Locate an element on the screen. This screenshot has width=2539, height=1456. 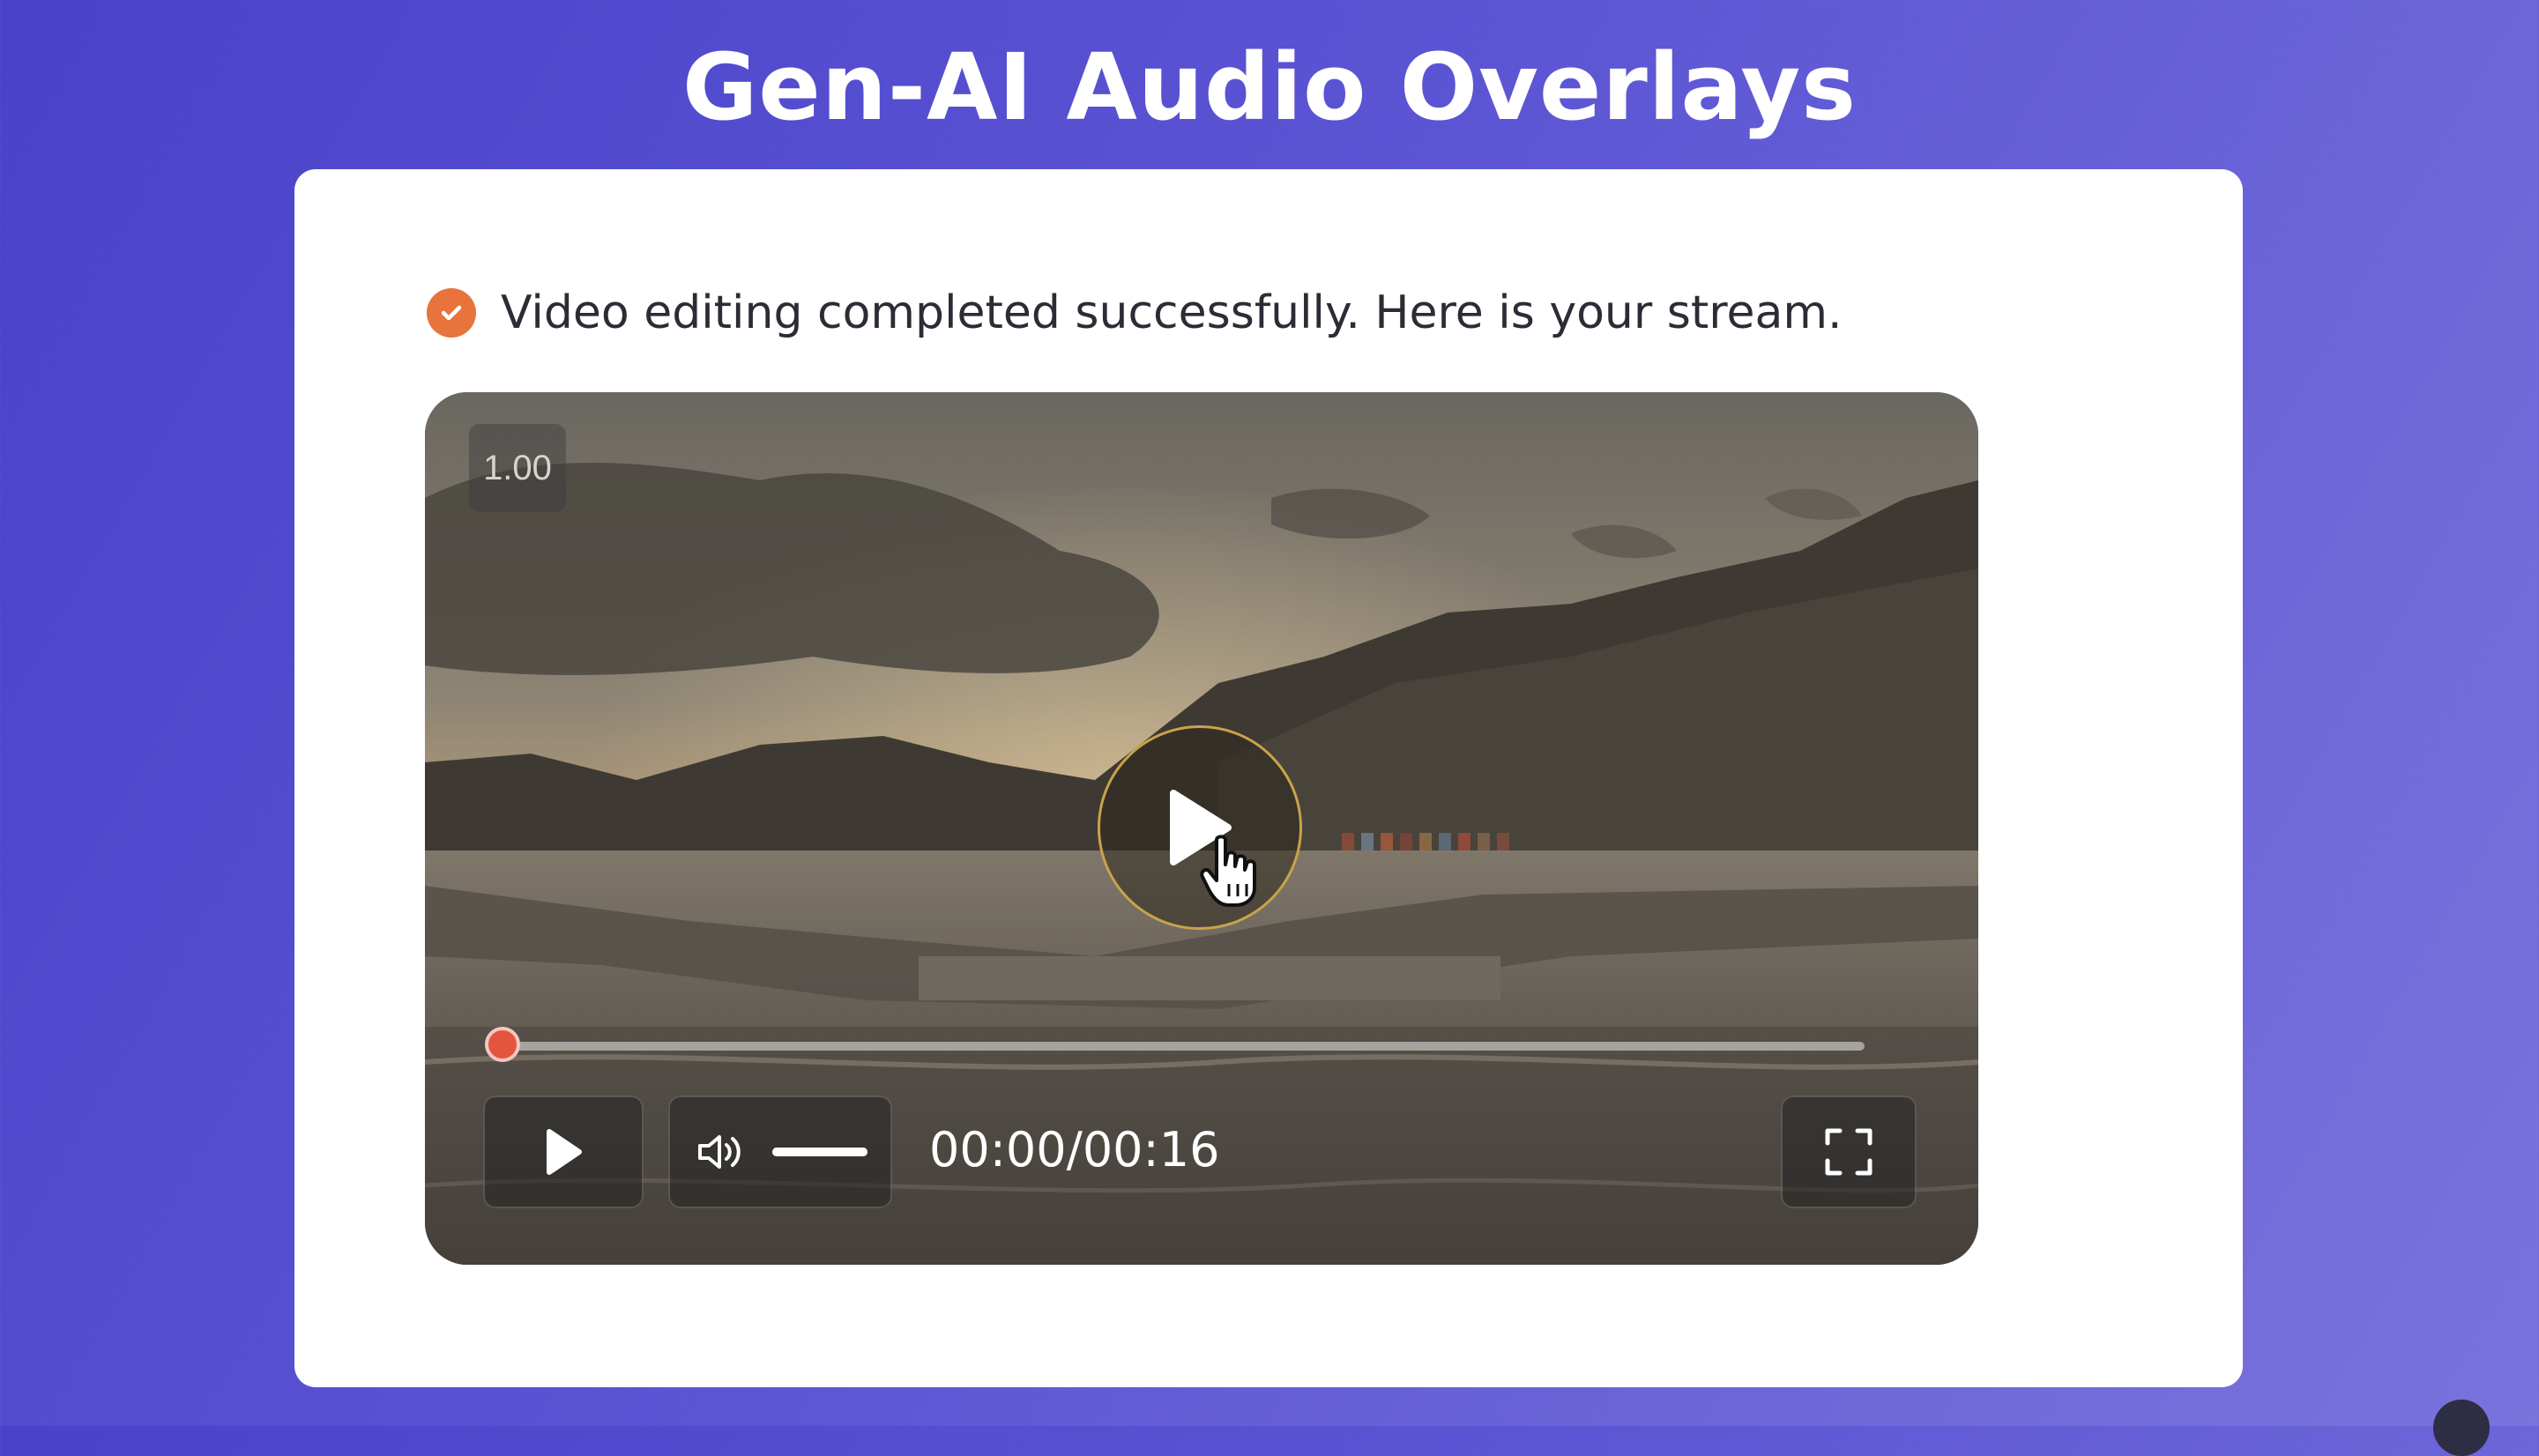
play-icon is located at coordinates (564, 1152).